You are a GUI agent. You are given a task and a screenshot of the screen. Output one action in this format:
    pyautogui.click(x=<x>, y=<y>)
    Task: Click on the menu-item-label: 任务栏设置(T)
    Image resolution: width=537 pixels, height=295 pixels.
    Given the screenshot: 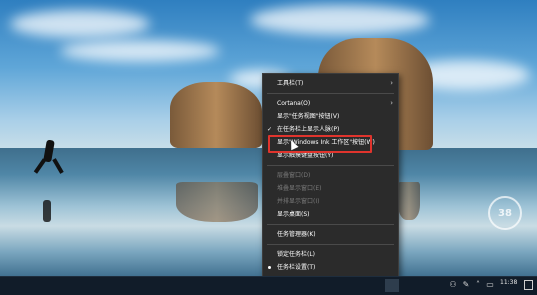 What is the action you would take?
    pyautogui.click(x=296, y=267)
    